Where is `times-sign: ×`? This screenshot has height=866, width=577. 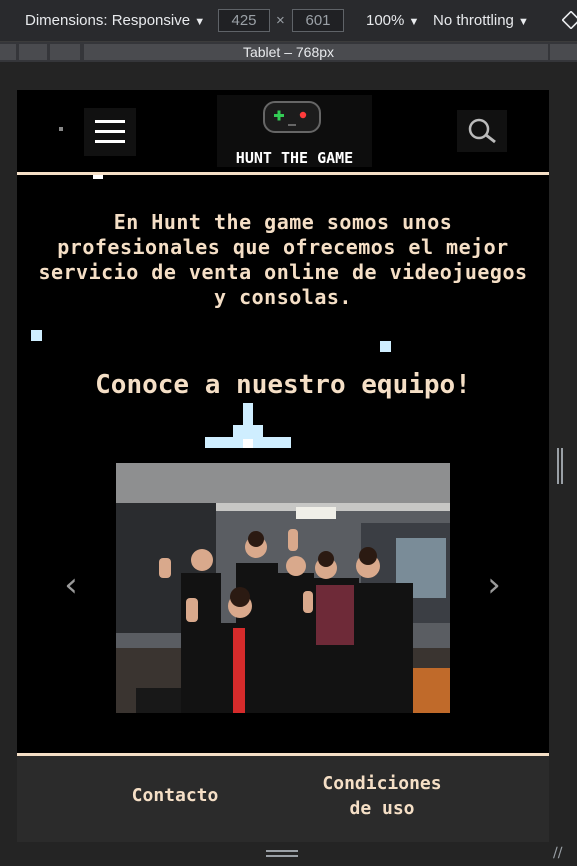 times-sign: × is located at coordinates (280, 20).